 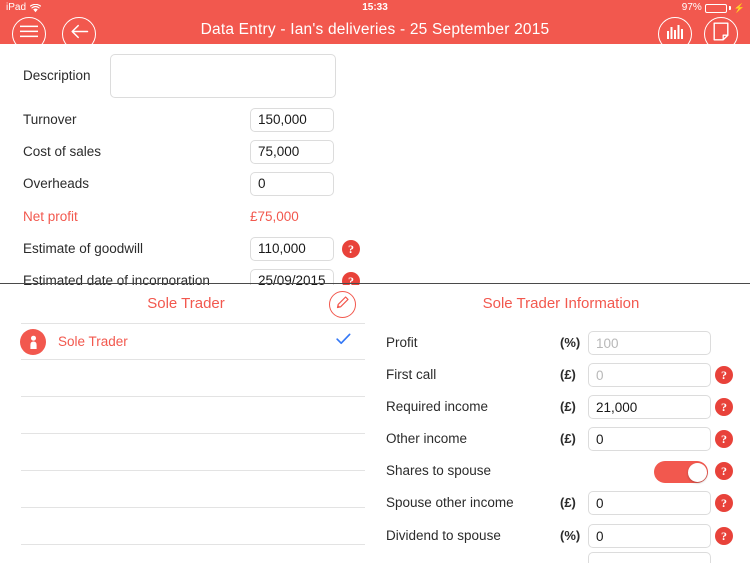 What do you see at coordinates (343, 341) in the screenshot?
I see `checkmark-icon` at bounding box center [343, 341].